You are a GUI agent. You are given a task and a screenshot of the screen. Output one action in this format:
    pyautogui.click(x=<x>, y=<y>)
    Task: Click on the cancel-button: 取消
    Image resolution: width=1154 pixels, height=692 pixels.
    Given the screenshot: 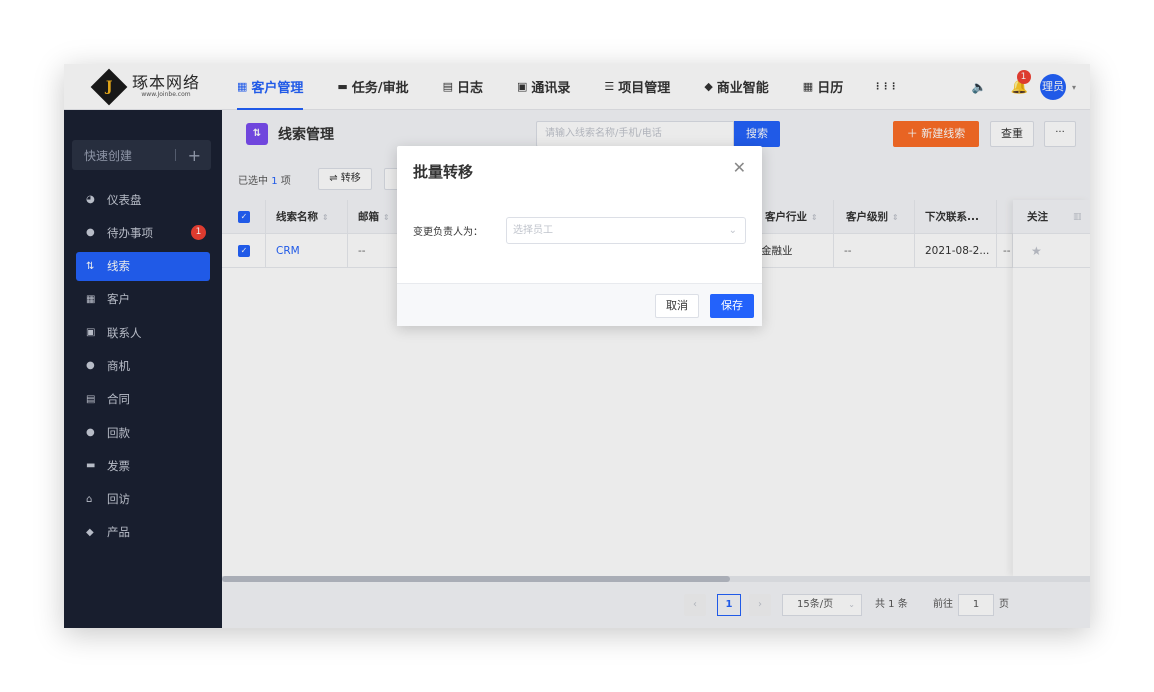 What is the action you would take?
    pyautogui.click(x=677, y=306)
    